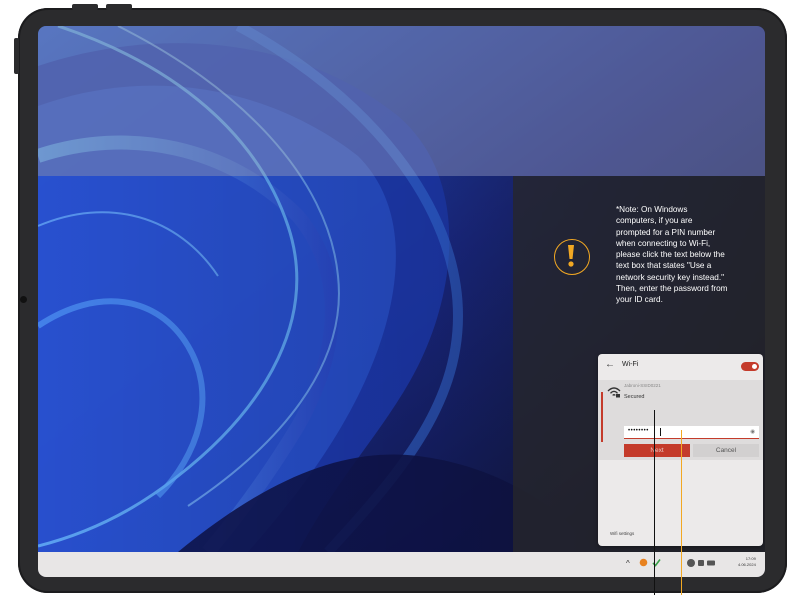 Image resolution: width=791 pixels, height=595 pixels. What do you see at coordinates (682, 512) in the screenshot?
I see `callout-line-orange` at bounding box center [682, 512].